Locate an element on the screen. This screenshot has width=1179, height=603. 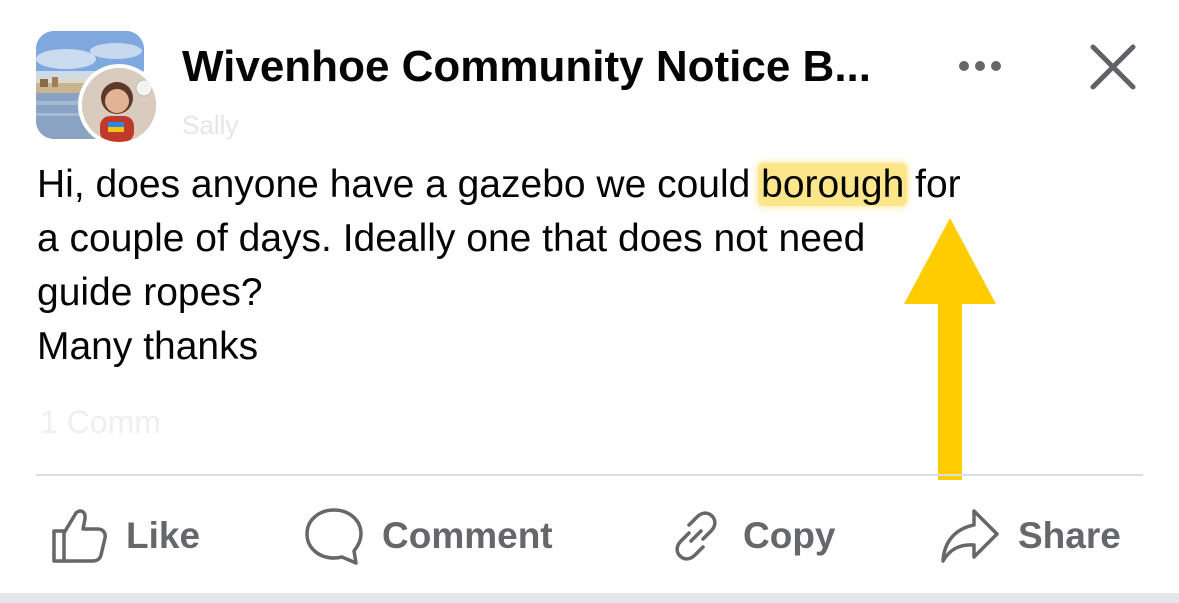
copy-label: Copy is located at coordinates (789, 535).